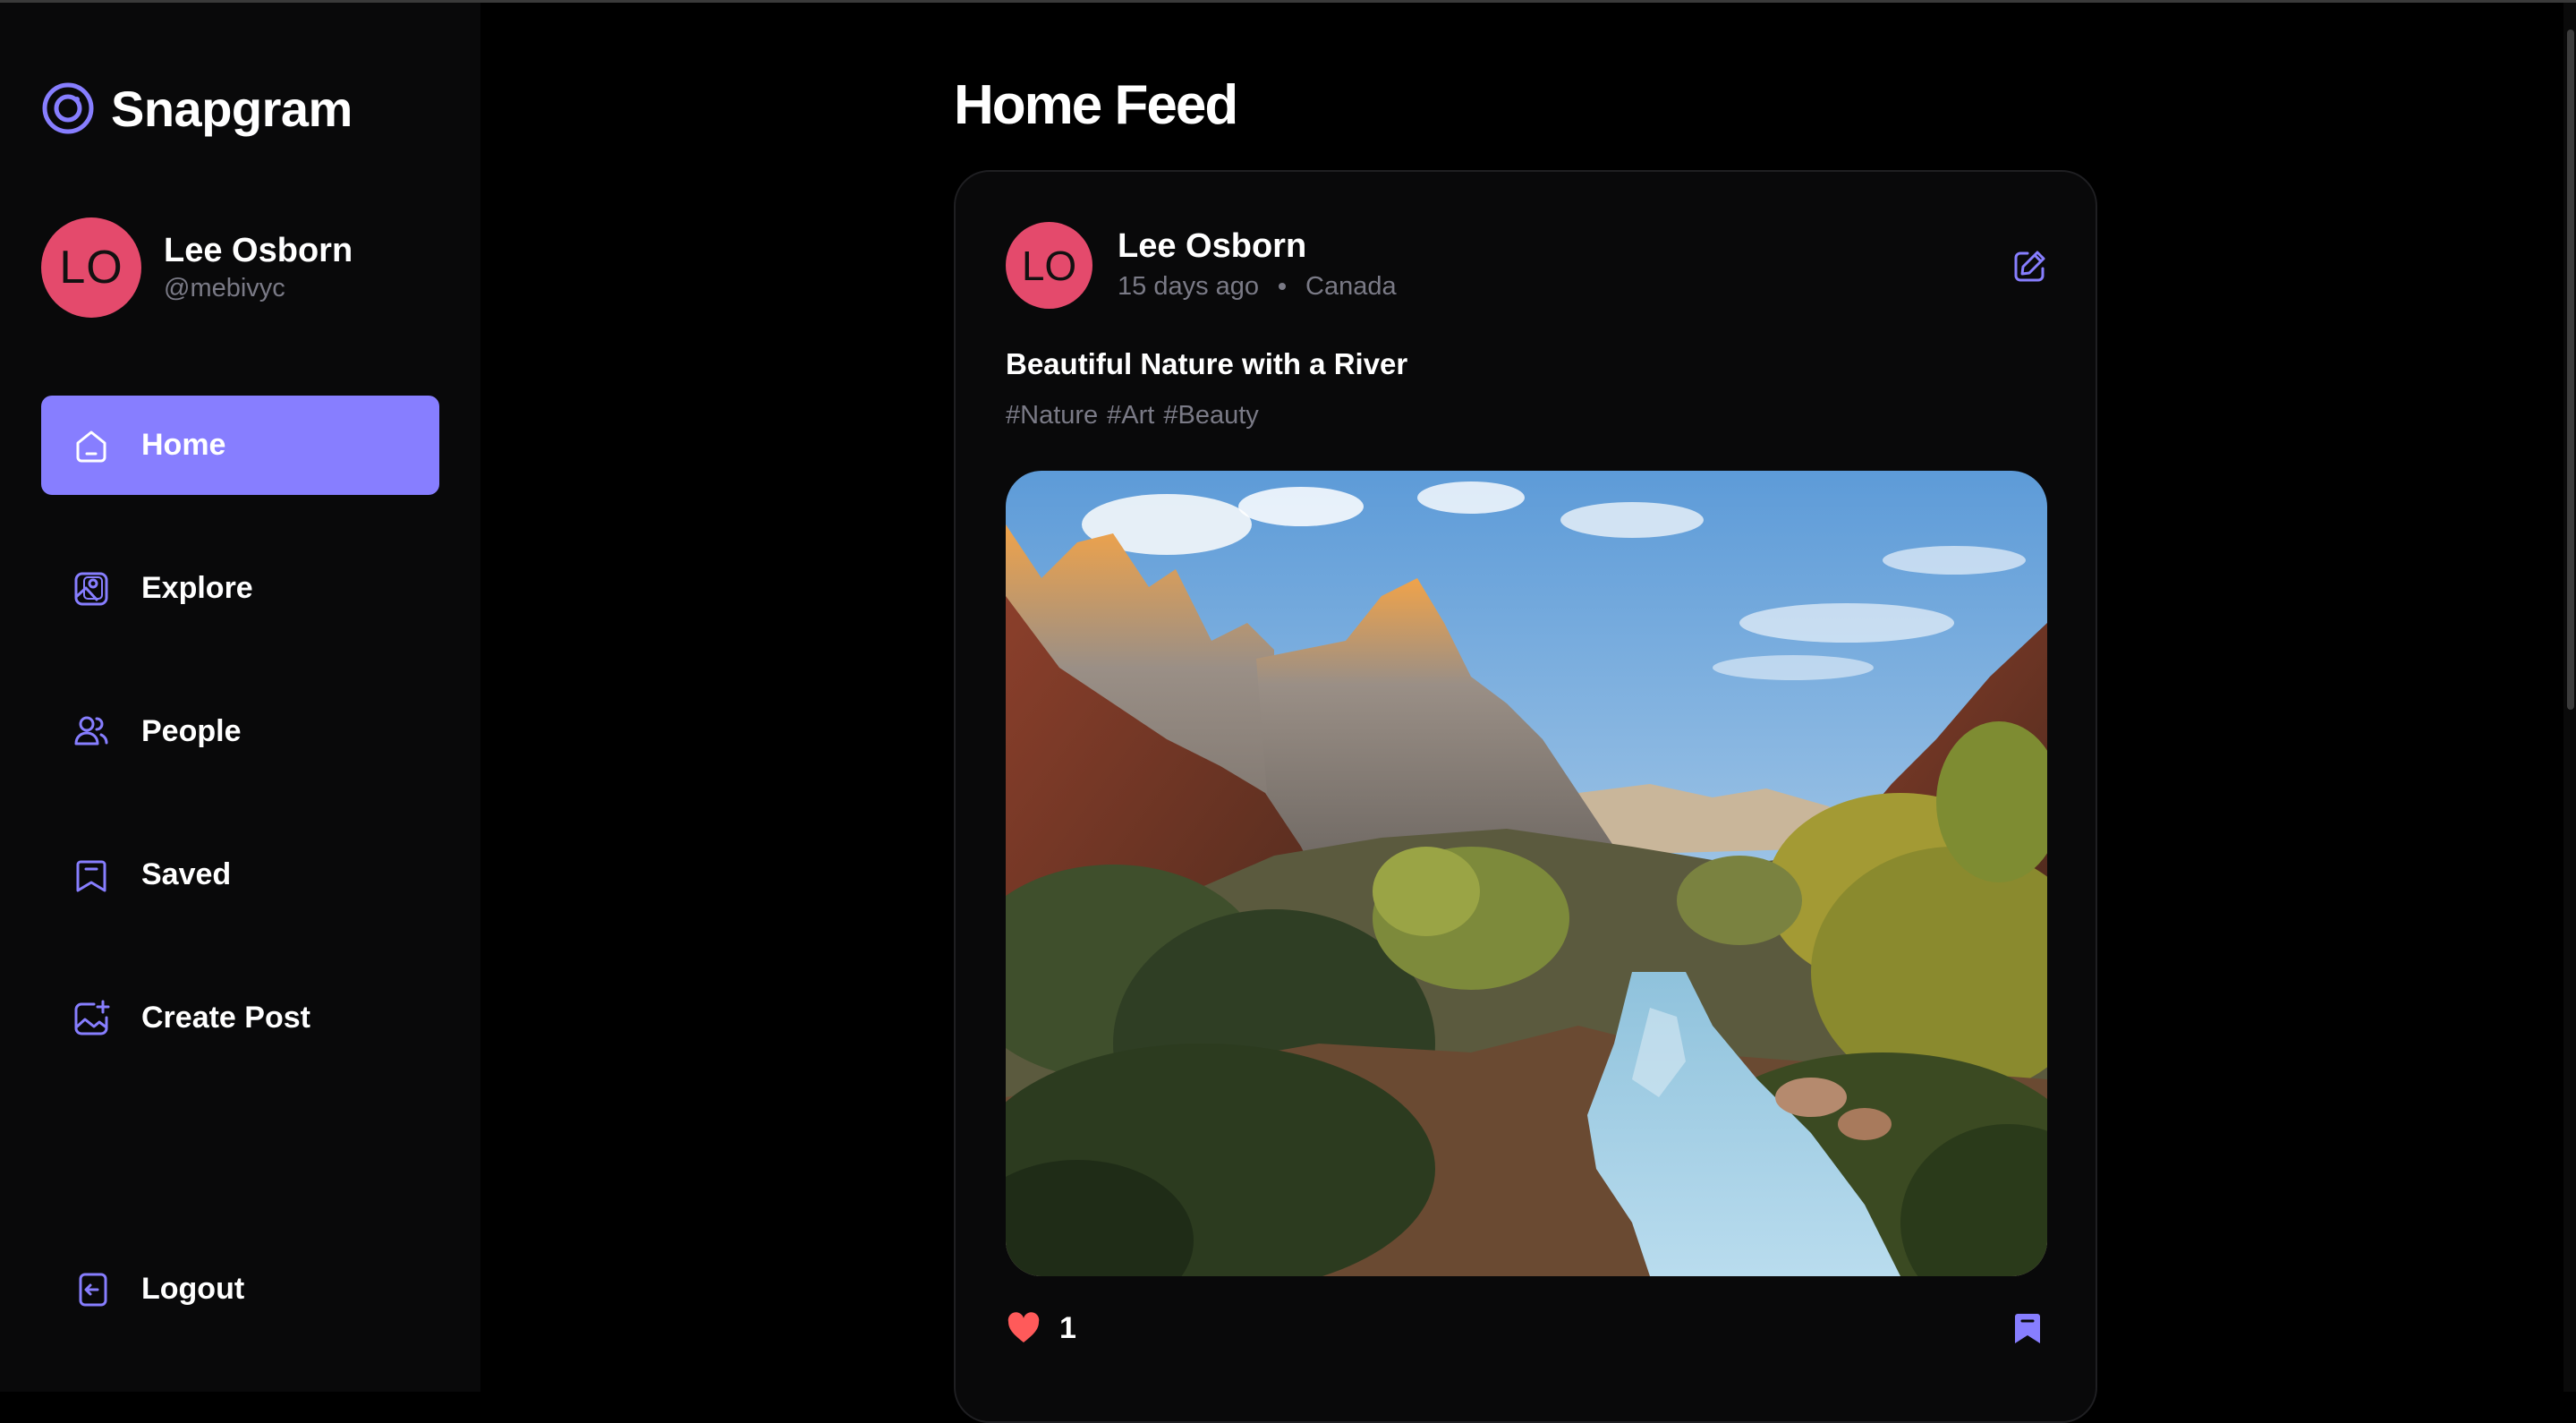 Image resolution: width=2576 pixels, height=1423 pixels. What do you see at coordinates (1189, 286) in the screenshot?
I see `post-time: 15 days ago` at bounding box center [1189, 286].